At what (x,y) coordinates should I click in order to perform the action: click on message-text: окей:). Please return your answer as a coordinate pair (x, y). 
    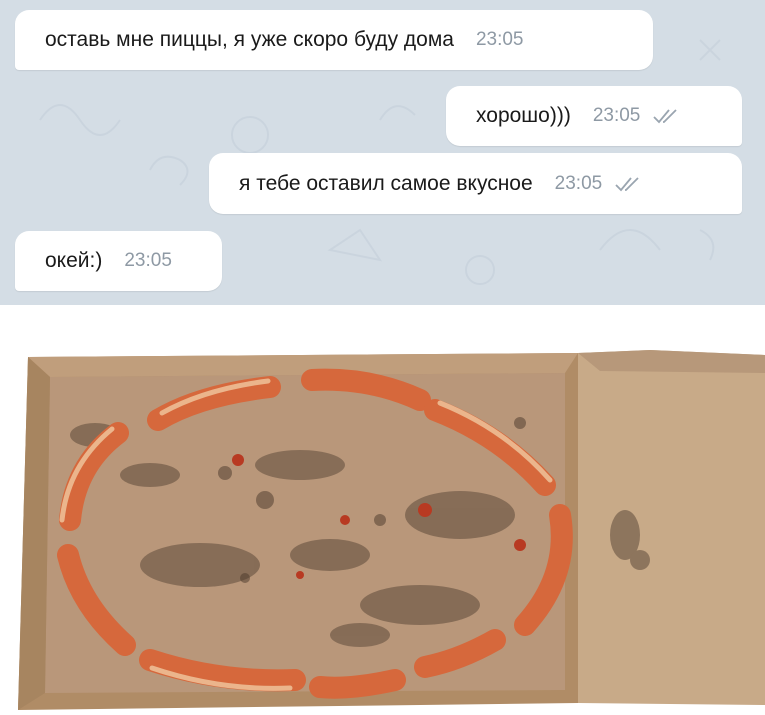
    Looking at the image, I should click on (74, 260).